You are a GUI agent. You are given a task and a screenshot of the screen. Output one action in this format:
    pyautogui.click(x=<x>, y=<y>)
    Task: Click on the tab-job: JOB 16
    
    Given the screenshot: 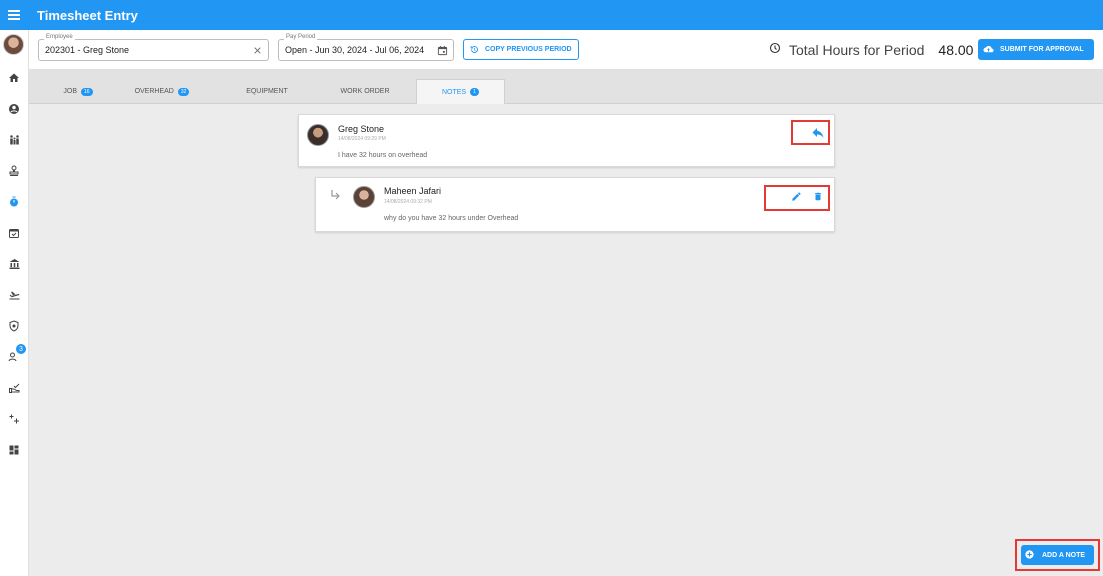 What is the action you would take?
    pyautogui.click(x=78, y=91)
    